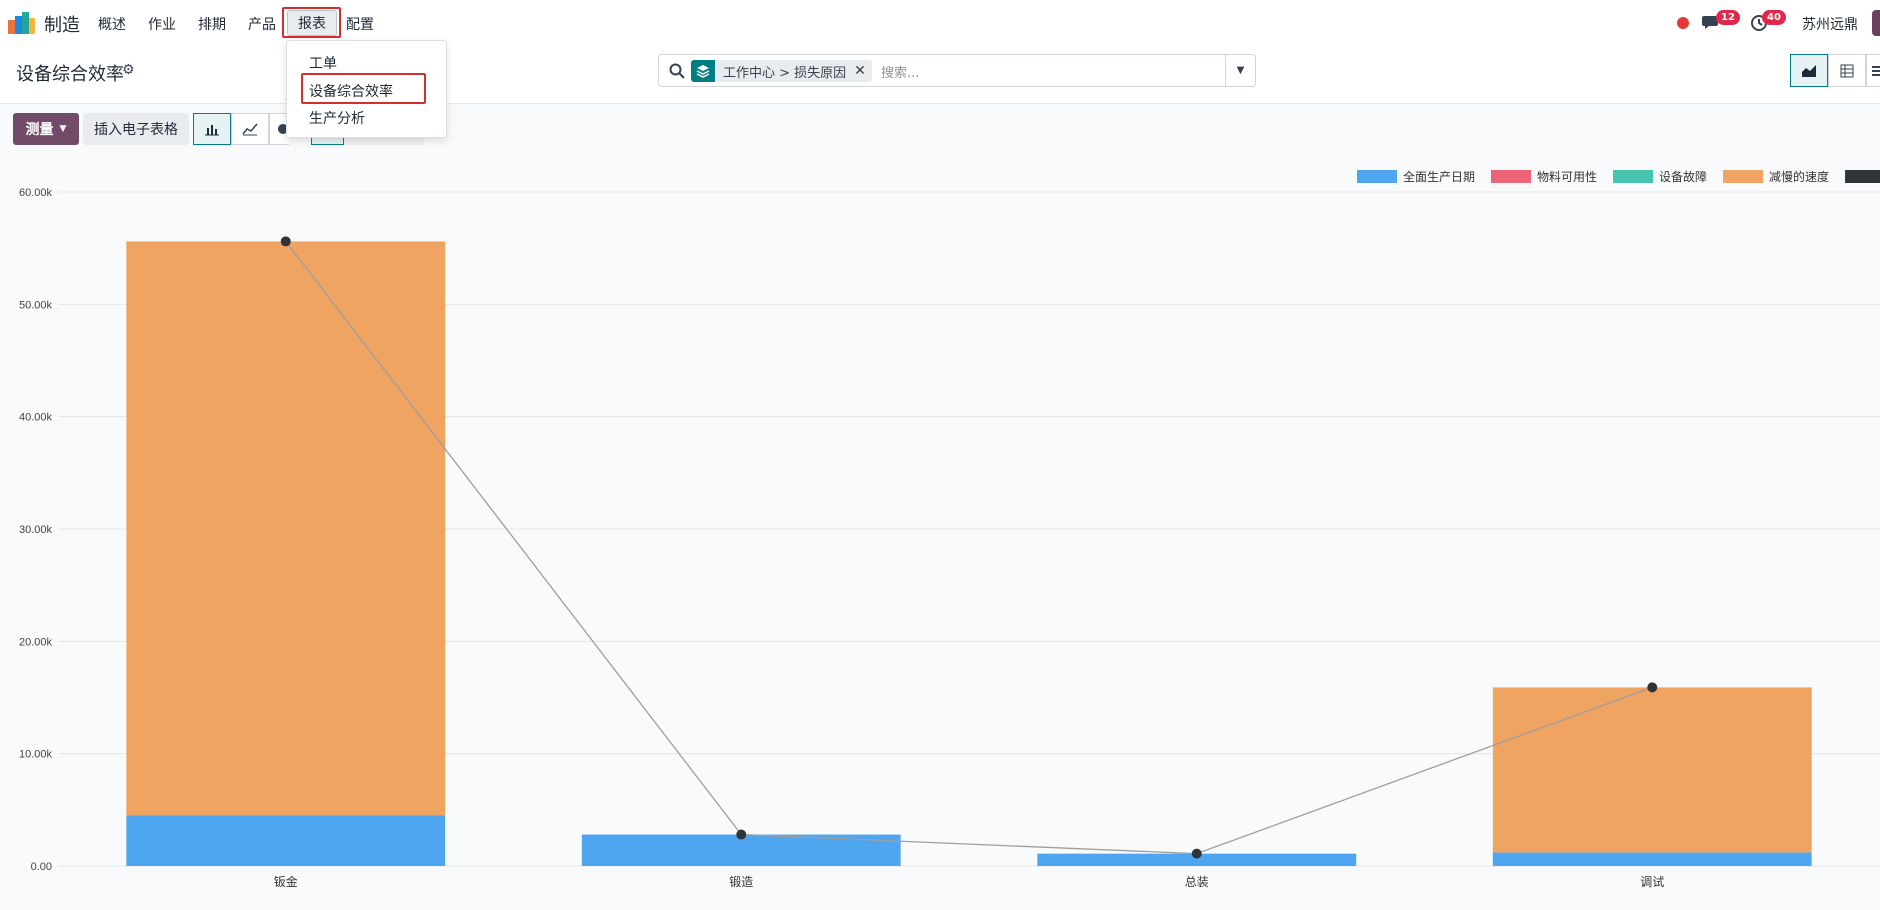  Describe the element at coordinates (1567, 177) in the screenshot. I see `legend-label: 物料可用性` at that location.